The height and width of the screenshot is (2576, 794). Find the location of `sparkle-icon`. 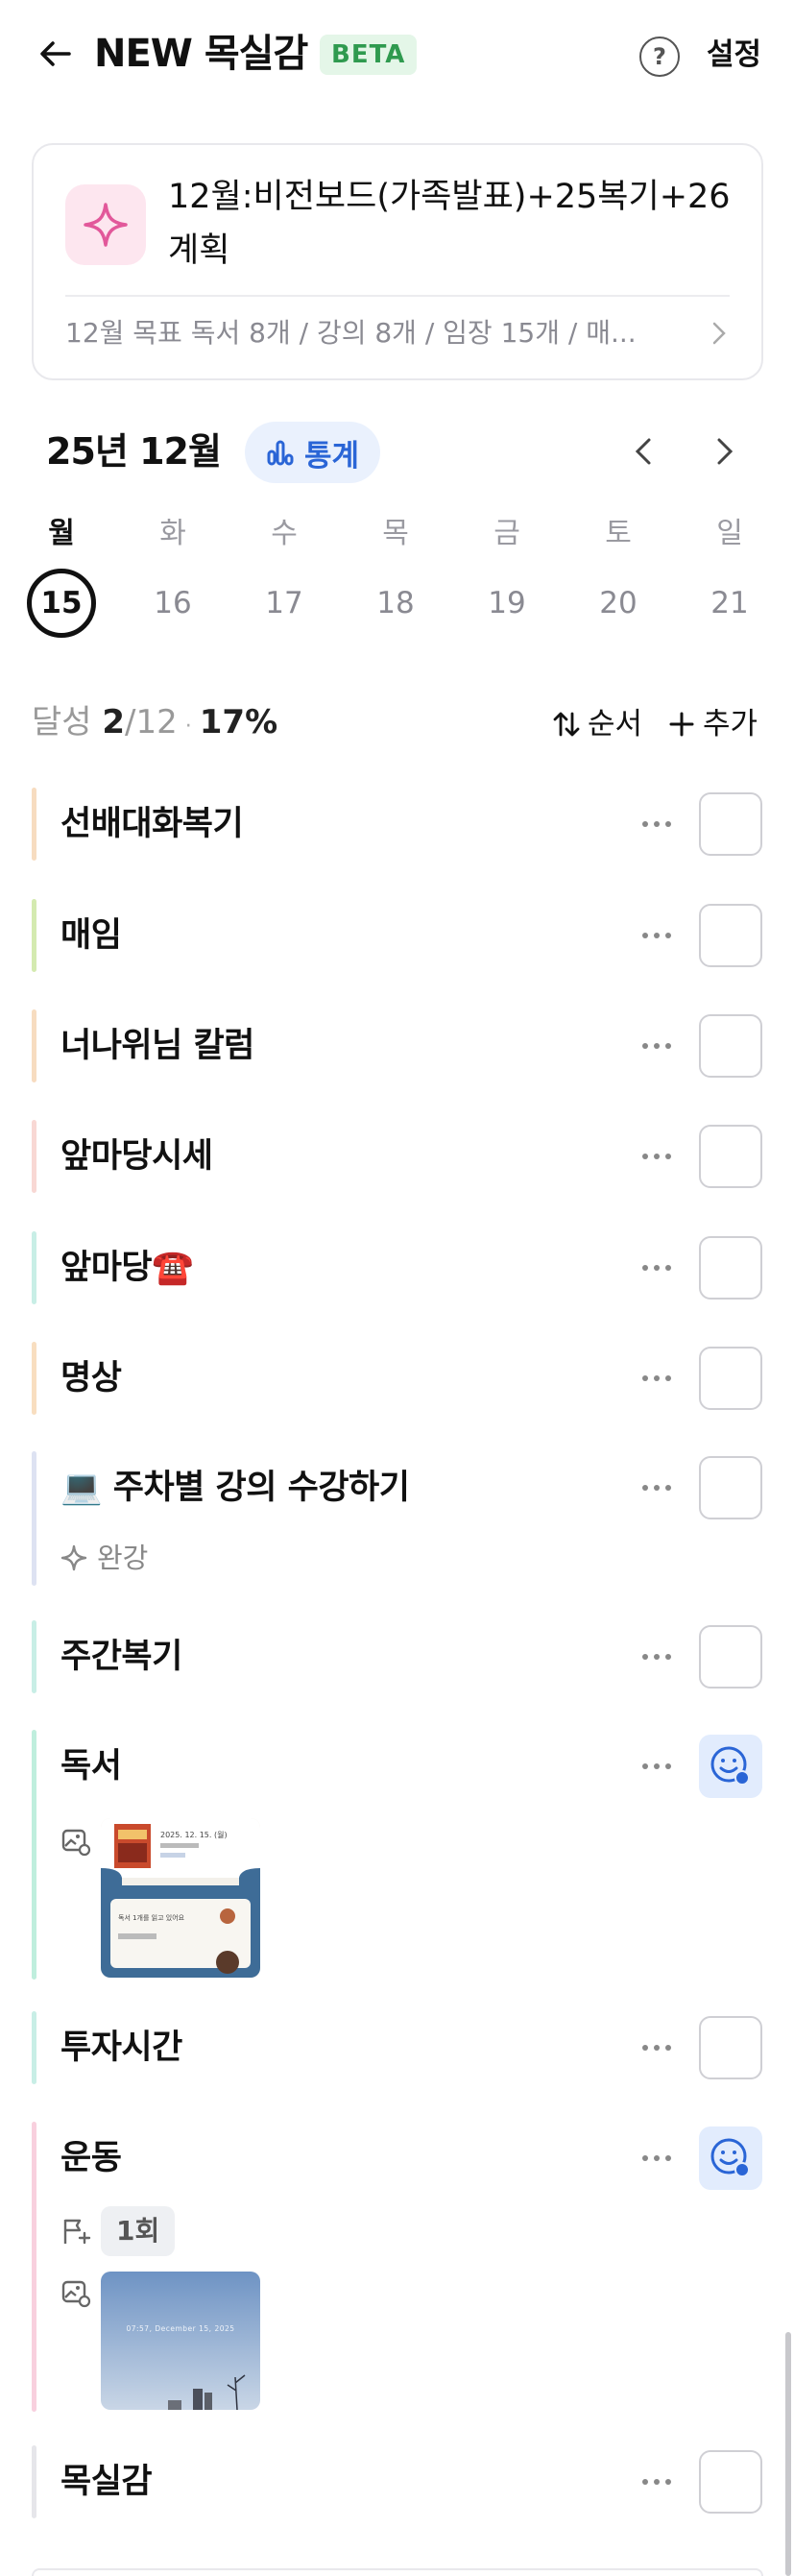

sparkle-icon is located at coordinates (106, 225).